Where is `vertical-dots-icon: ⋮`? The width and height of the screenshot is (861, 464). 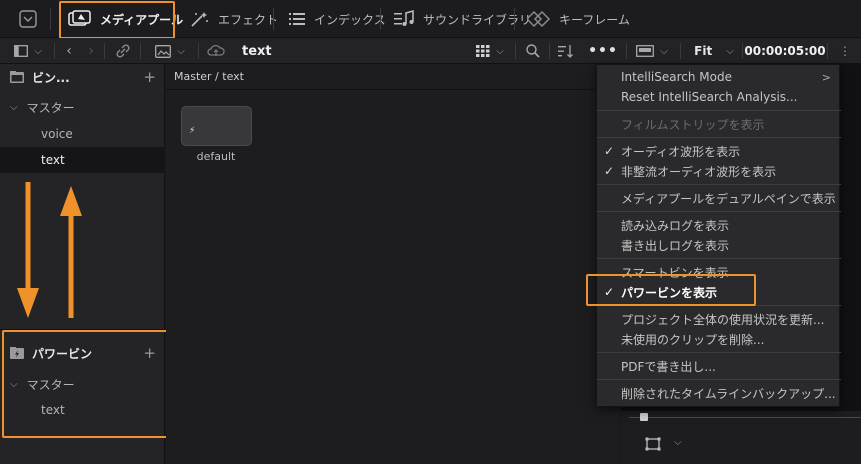
vertical-dots-icon: ⋮ is located at coordinates (845, 51).